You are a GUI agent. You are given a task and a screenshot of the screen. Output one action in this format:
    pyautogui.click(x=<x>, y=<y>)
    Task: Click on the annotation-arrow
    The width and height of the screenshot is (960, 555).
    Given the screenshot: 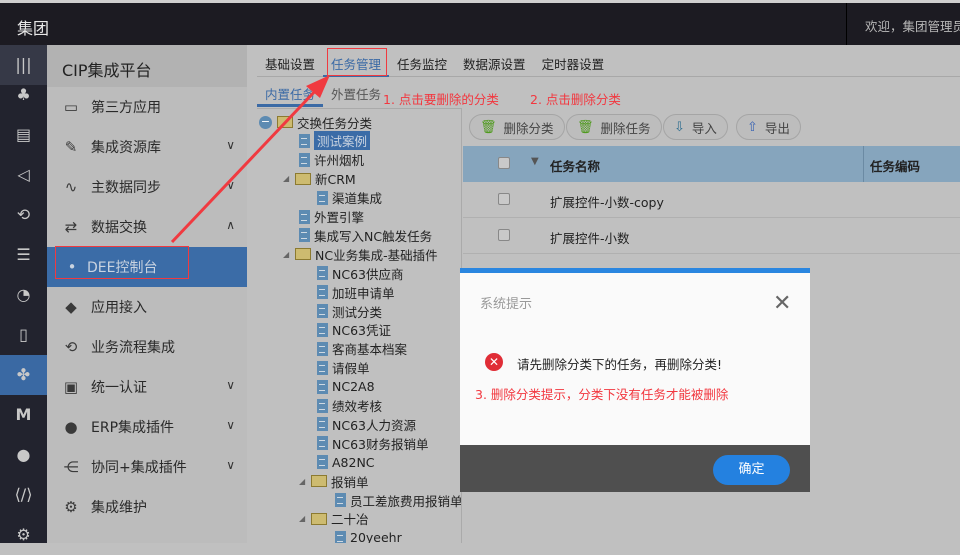 What is the action you would take?
    pyautogui.click(x=250, y=159)
    